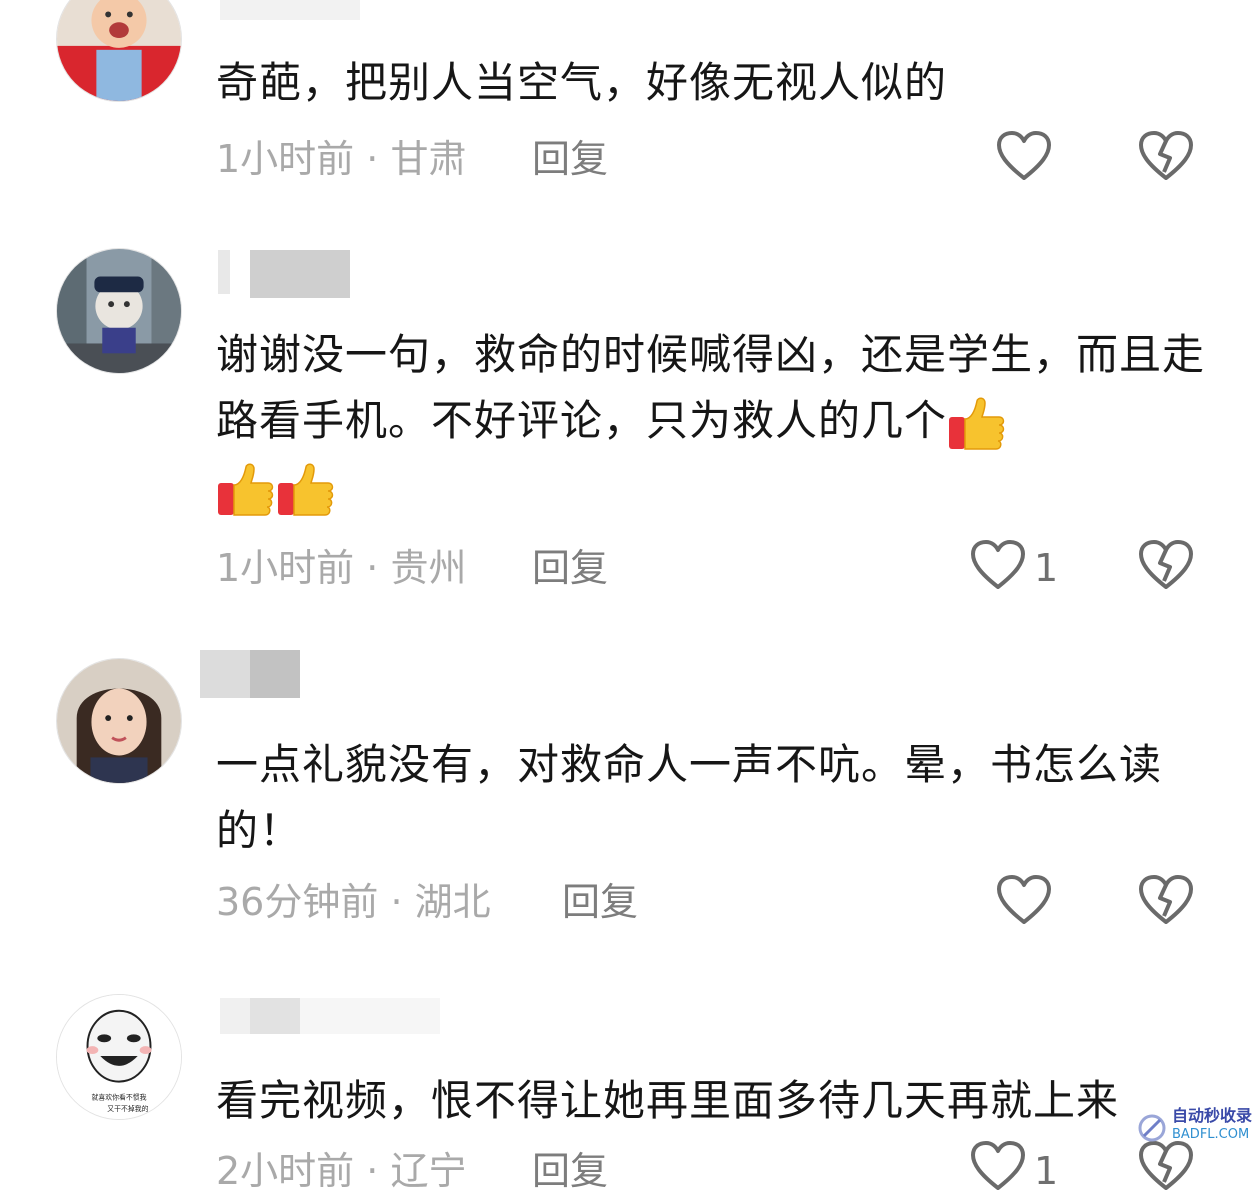 The image size is (1260, 1196). I want to click on comment-location: 辽宁, so click(428, 1171).